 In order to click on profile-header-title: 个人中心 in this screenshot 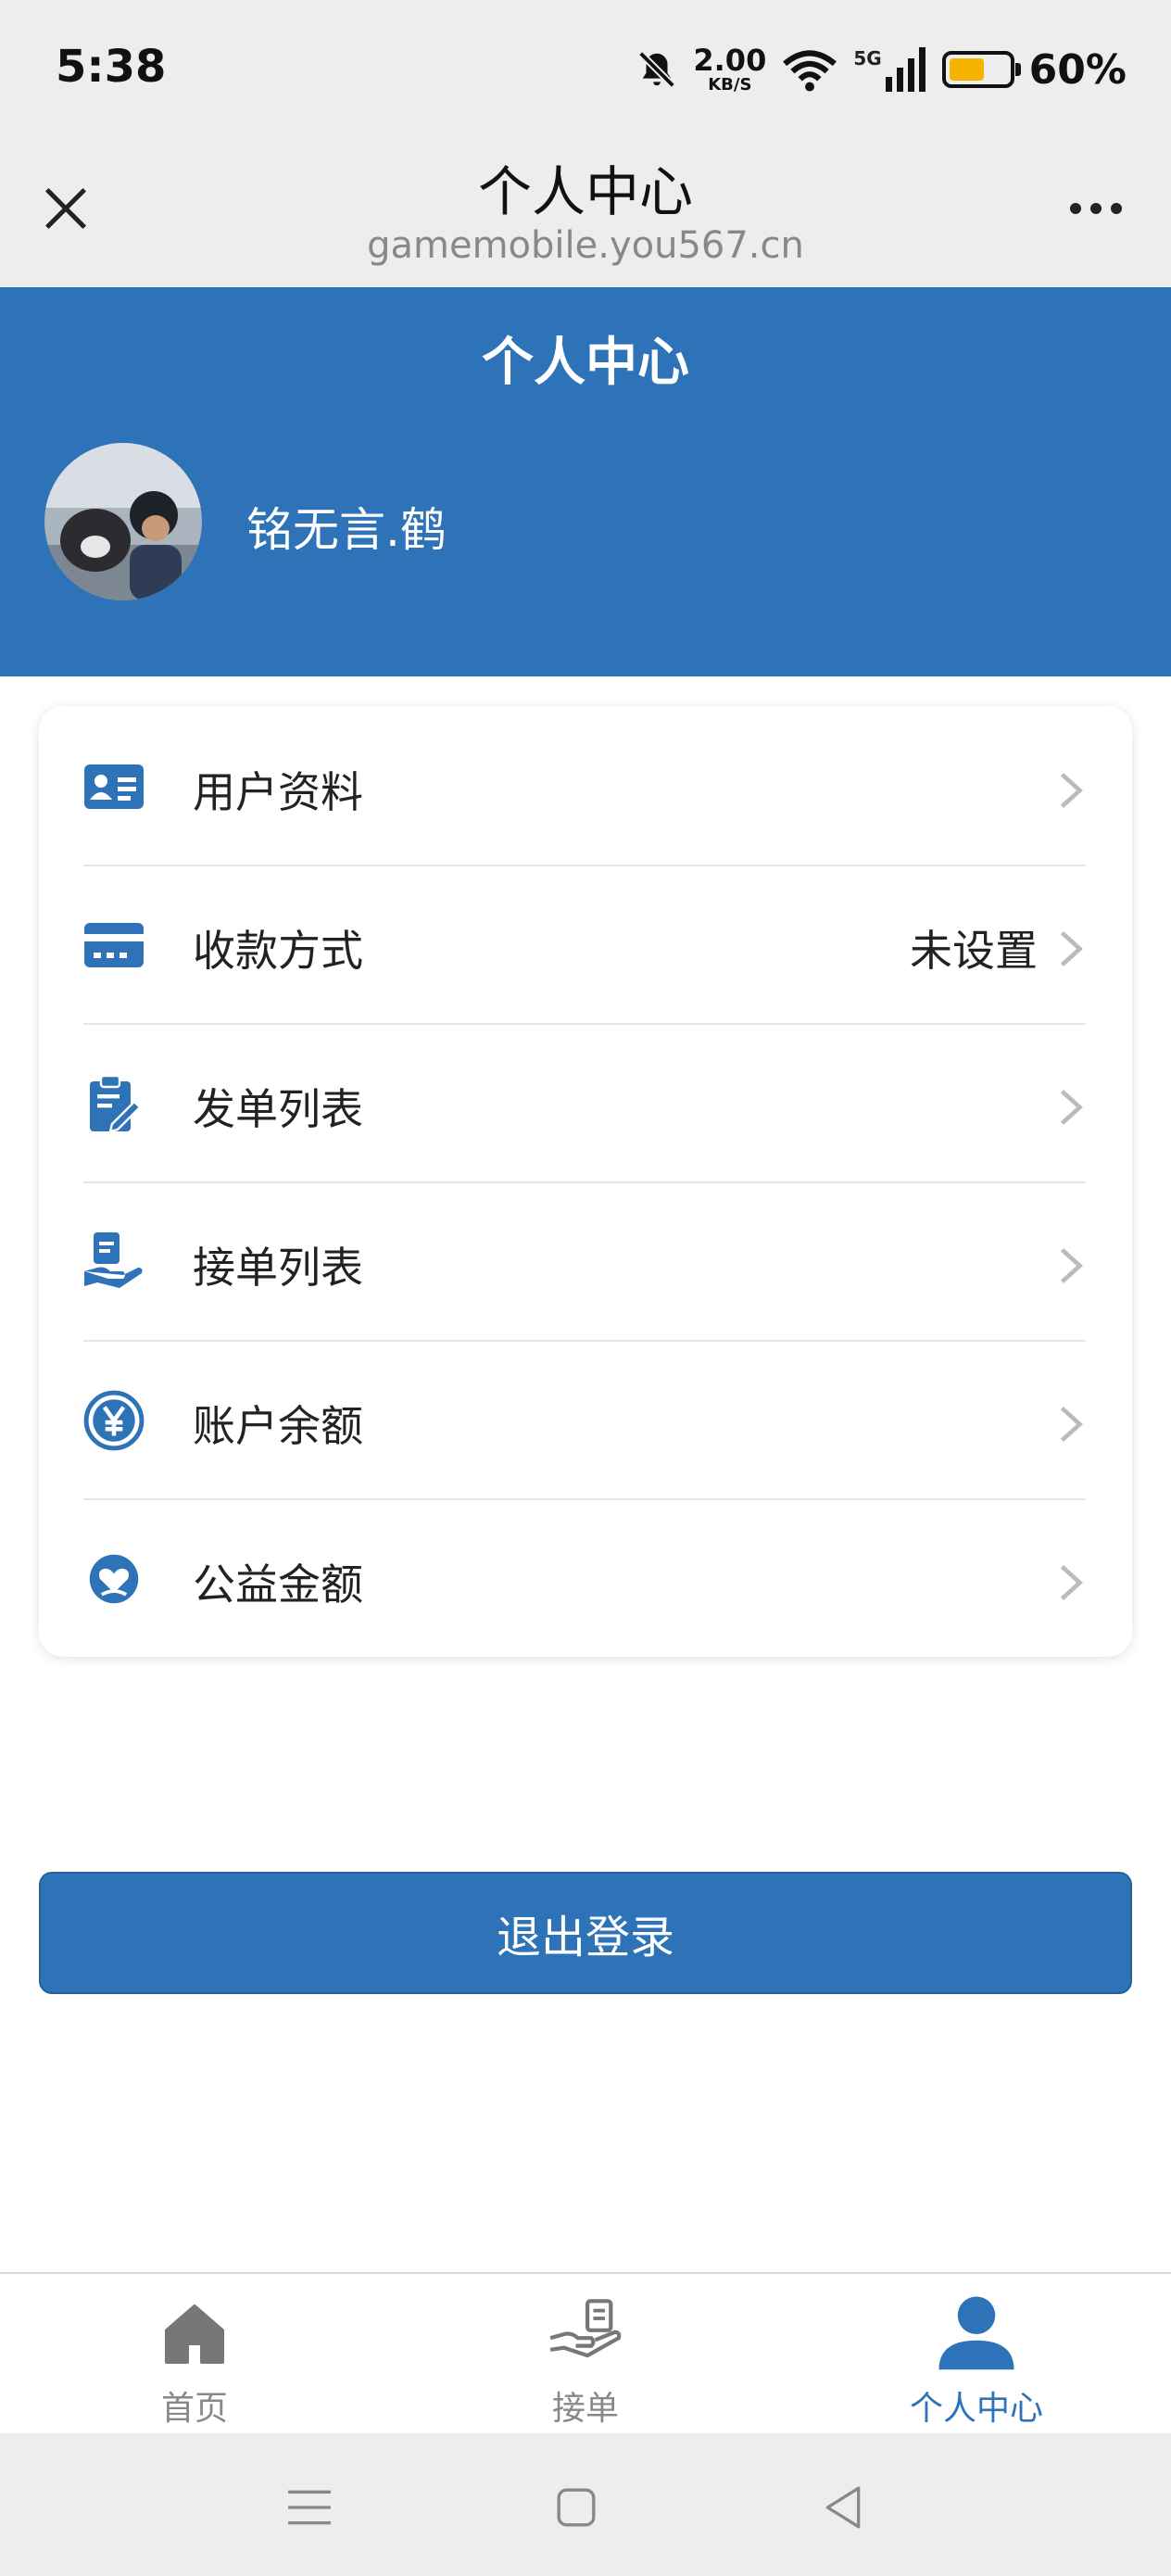, I will do `click(585, 363)`.